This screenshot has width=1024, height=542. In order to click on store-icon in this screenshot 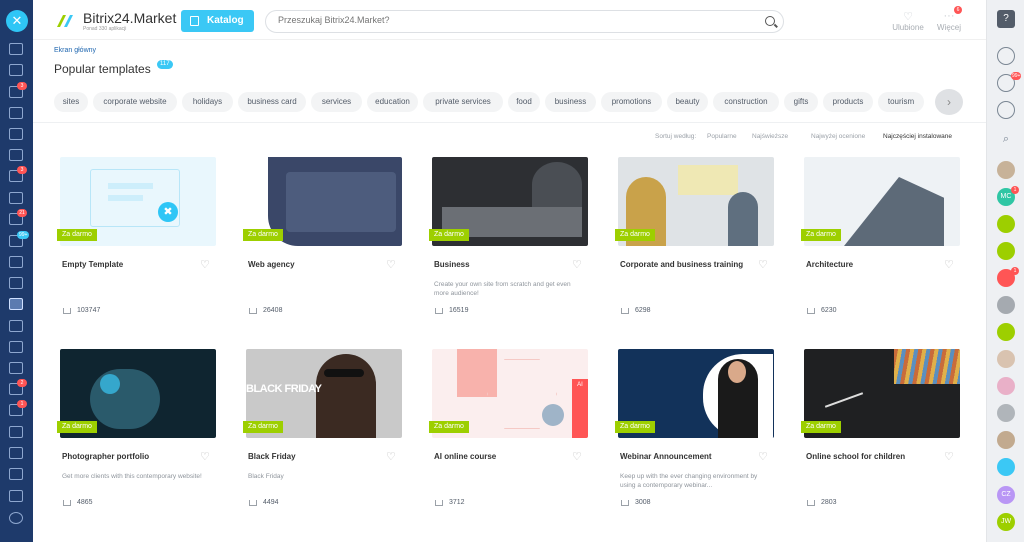, I will do `click(16, 262)`.